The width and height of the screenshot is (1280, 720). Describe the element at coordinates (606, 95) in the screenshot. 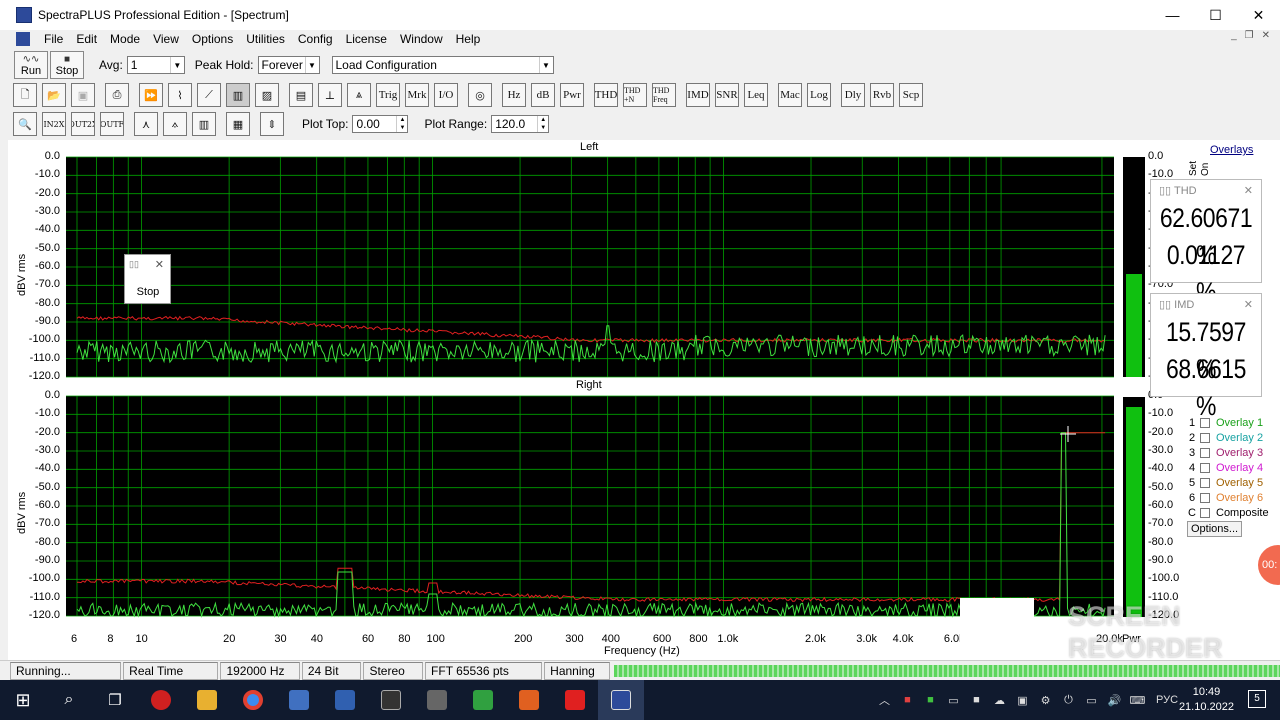

I see `thd-button: THD` at that location.